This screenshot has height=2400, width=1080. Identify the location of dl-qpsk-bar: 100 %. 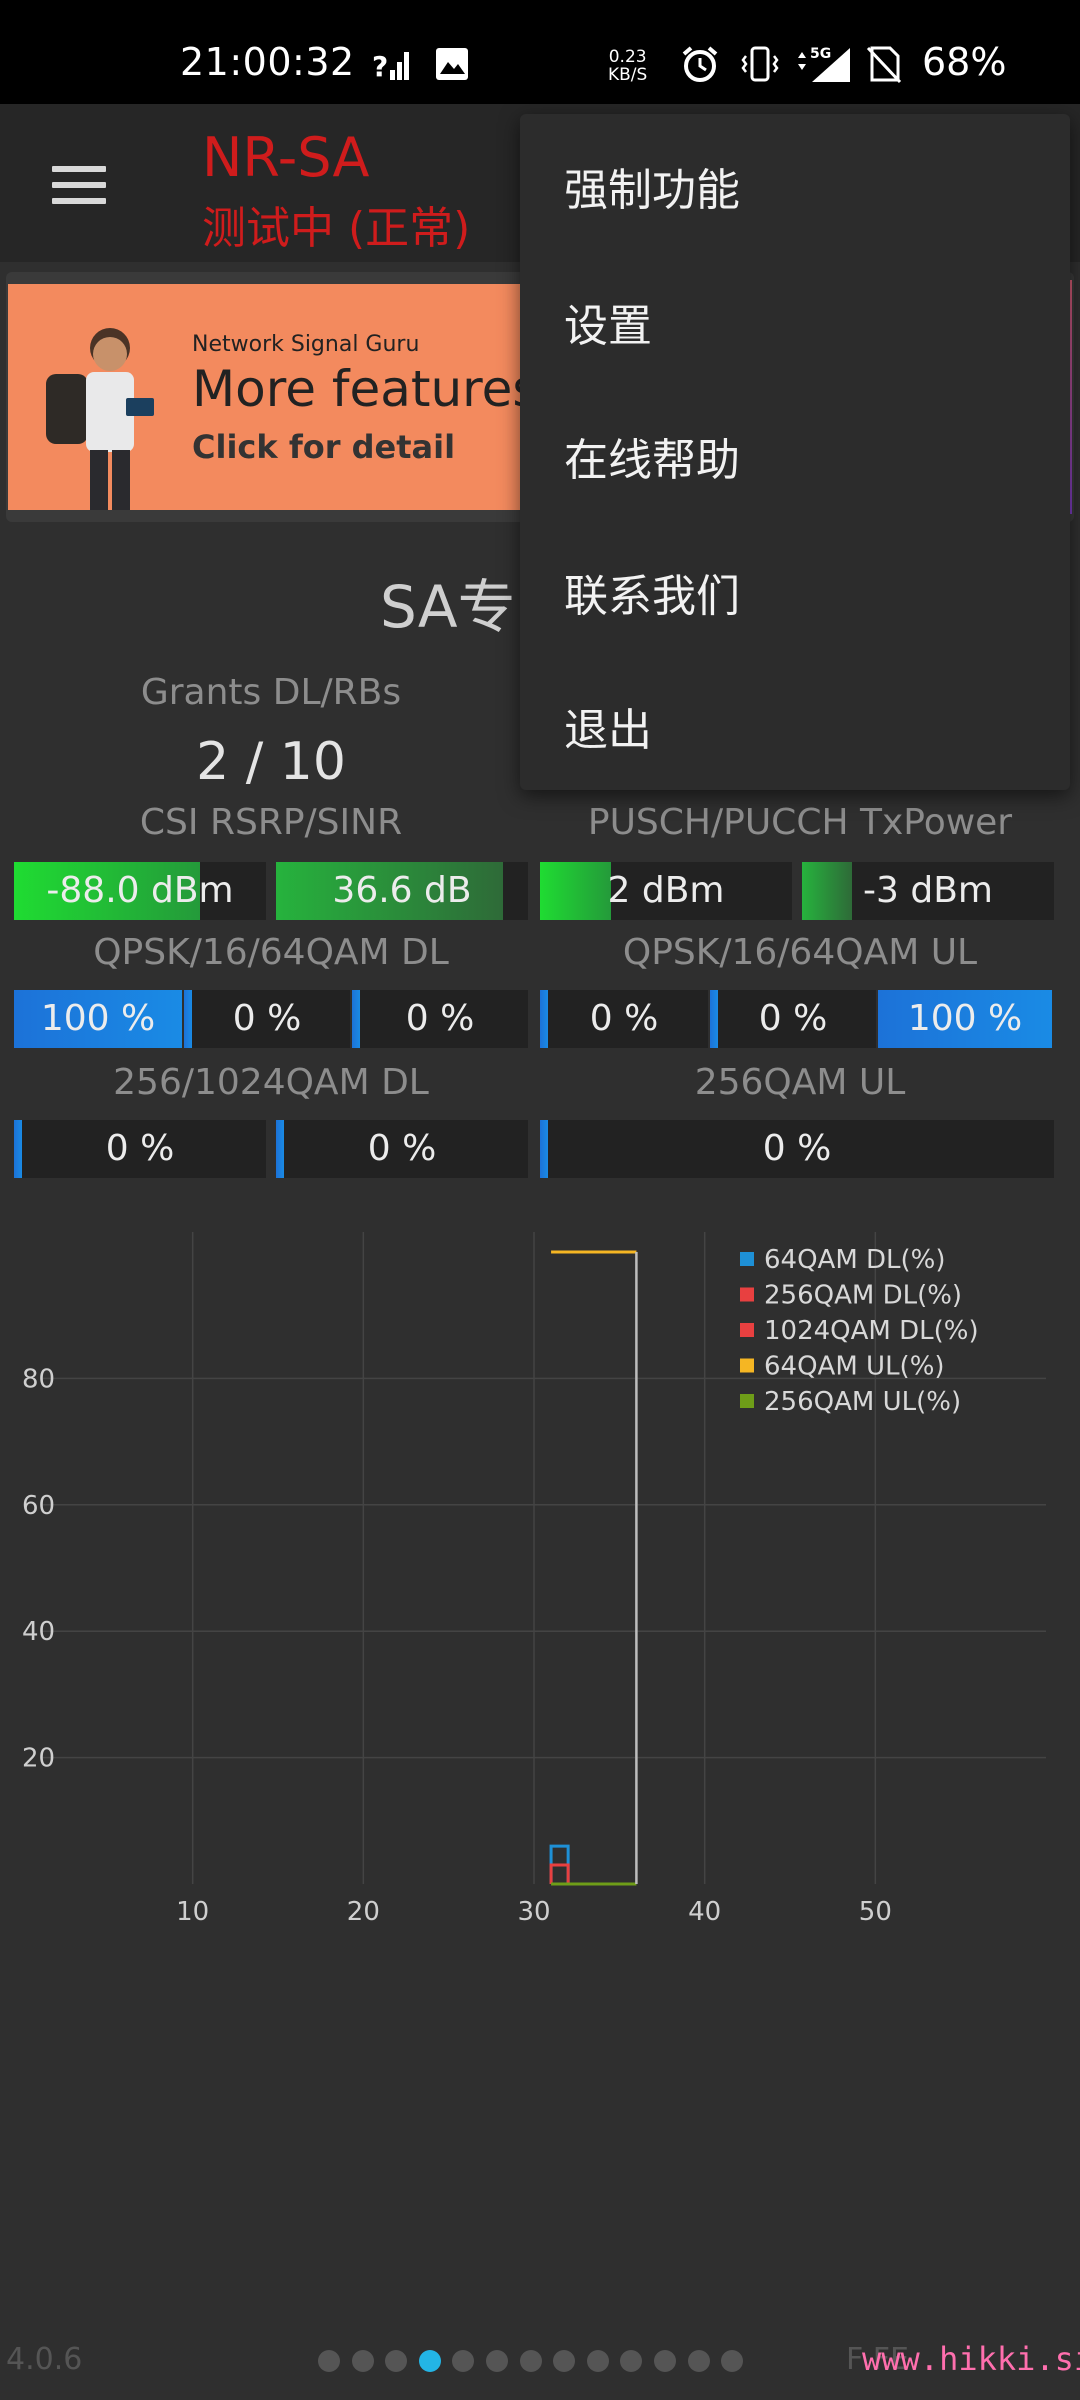
(98, 1019).